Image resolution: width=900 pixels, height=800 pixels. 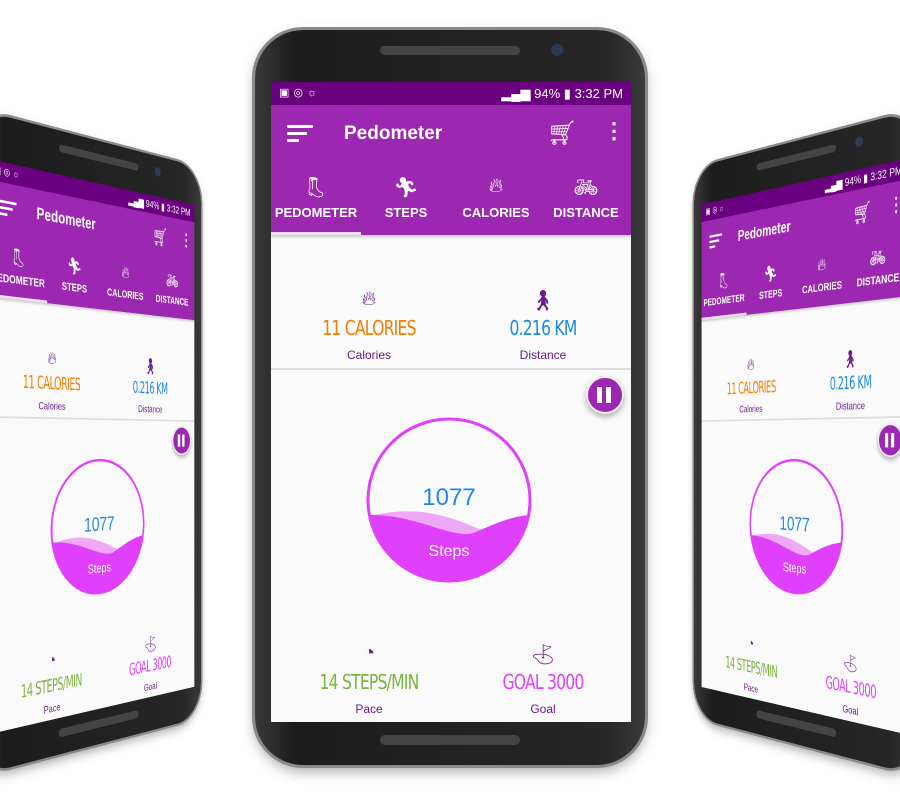 What do you see at coordinates (406, 188) in the screenshot?
I see `run-icon: 🏃︎` at bounding box center [406, 188].